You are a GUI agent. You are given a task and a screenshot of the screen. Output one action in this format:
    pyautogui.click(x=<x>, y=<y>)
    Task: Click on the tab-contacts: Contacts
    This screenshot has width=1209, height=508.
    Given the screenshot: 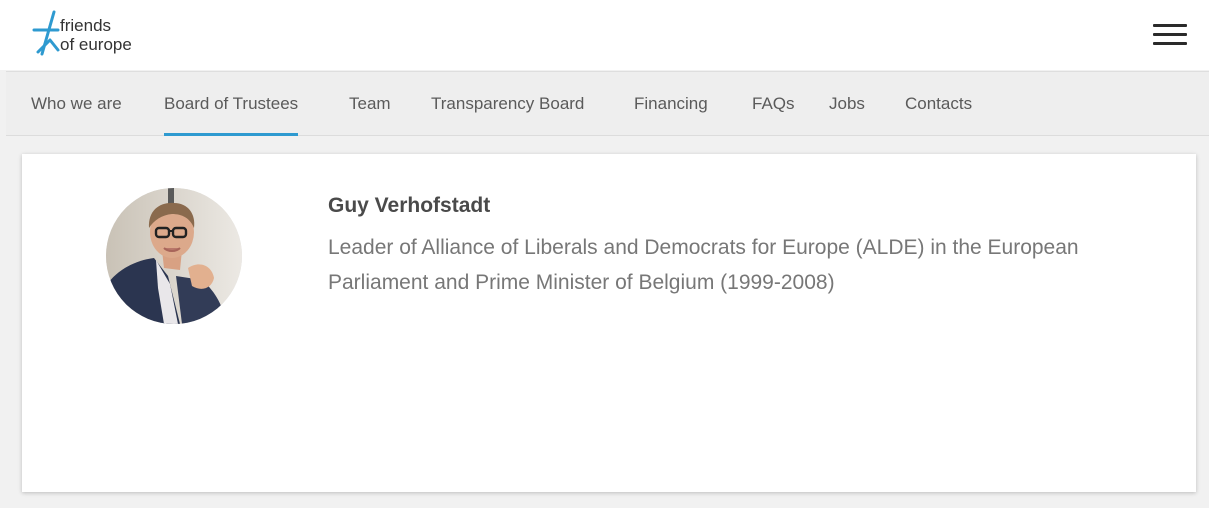 What is the action you would take?
    pyautogui.click(x=938, y=104)
    